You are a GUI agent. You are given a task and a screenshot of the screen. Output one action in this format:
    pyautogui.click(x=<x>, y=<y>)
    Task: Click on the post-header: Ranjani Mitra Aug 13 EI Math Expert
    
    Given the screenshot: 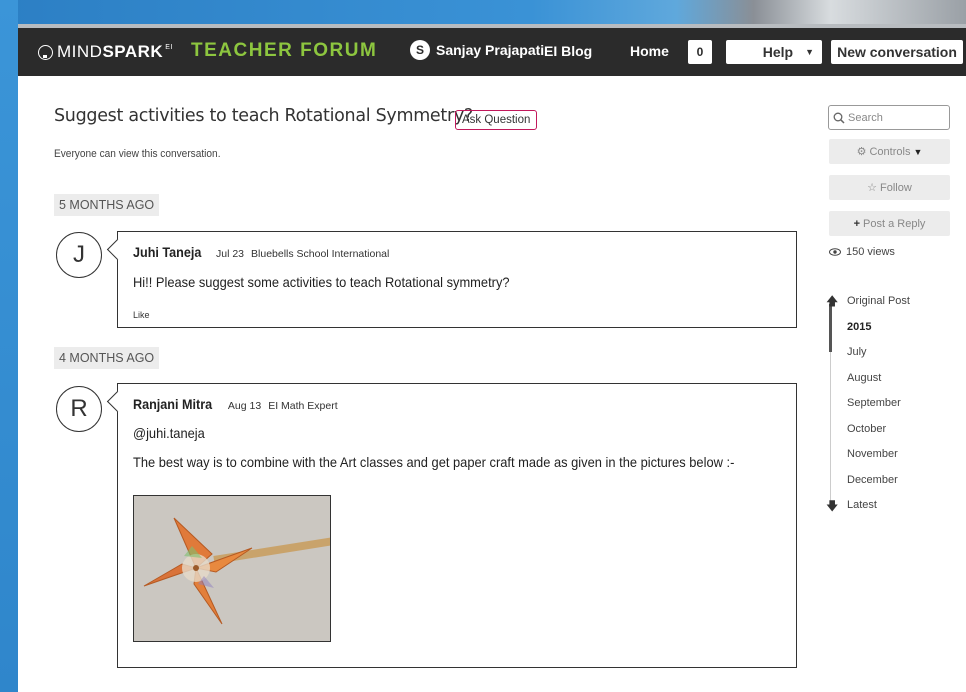 What is the action you would take?
    pyautogui.click(x=235, y=404)
    